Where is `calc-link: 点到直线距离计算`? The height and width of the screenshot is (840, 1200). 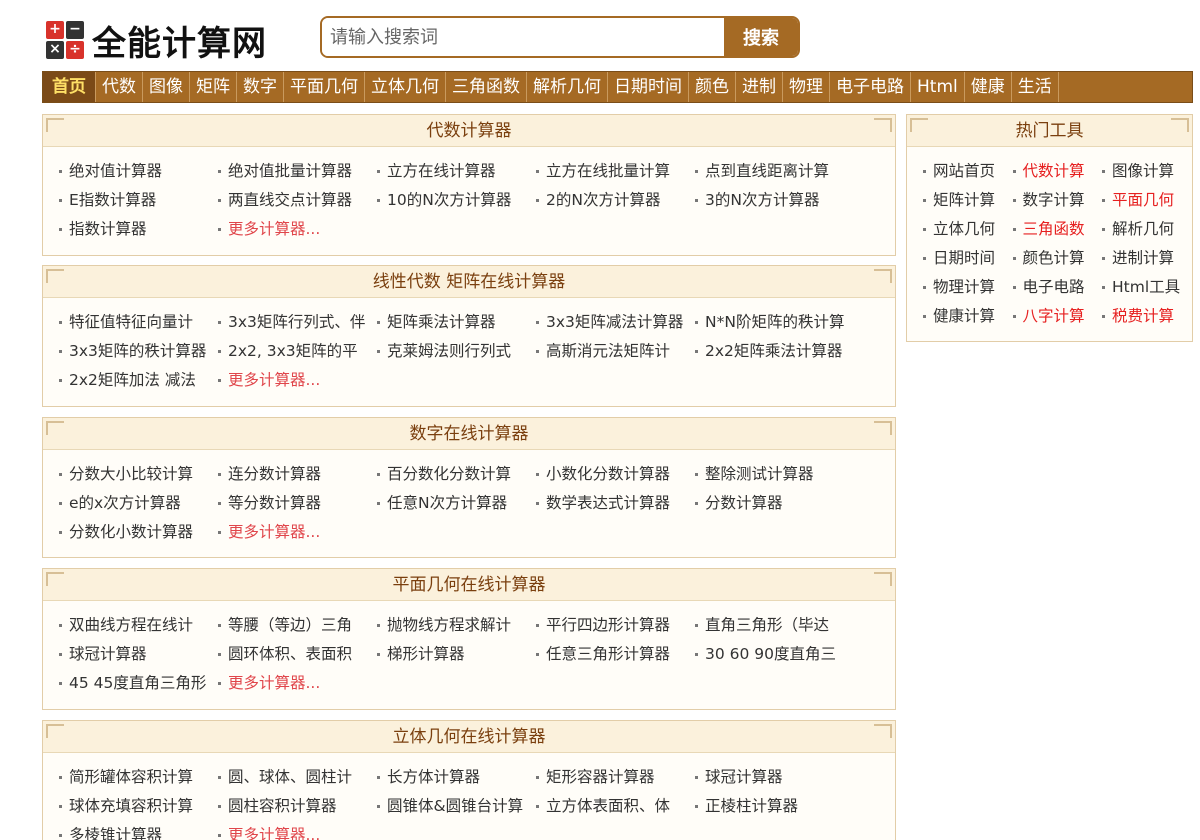 calc-link: 点到直线距离计算 is located at coordinates (772, 171).